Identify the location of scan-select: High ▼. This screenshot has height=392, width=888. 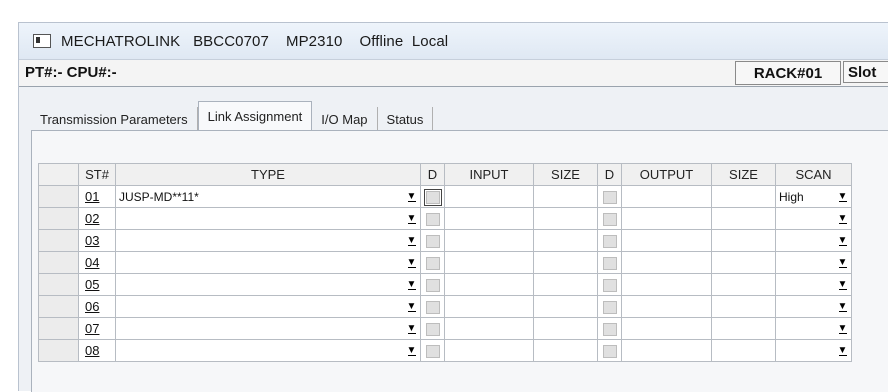
(813, 196).